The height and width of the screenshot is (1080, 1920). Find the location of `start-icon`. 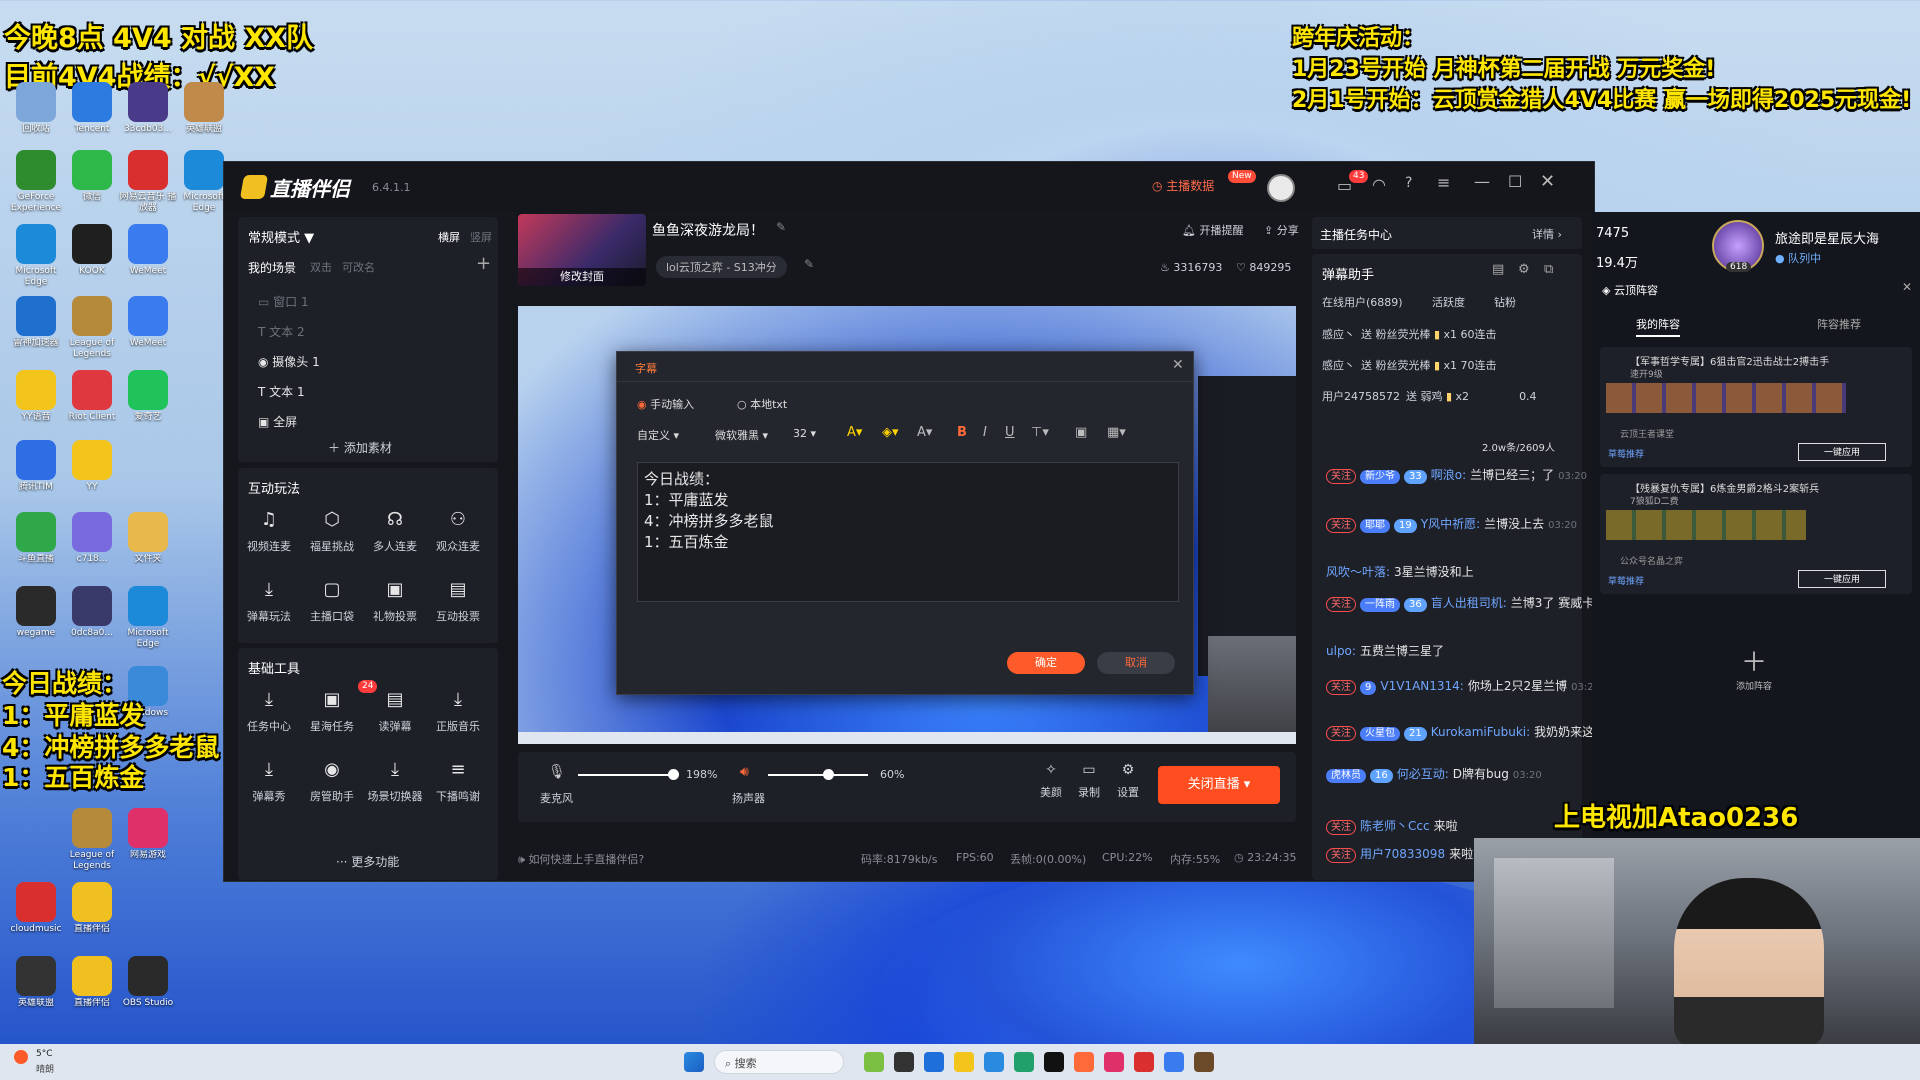

start-icon is located at coordinates (694, 1062).